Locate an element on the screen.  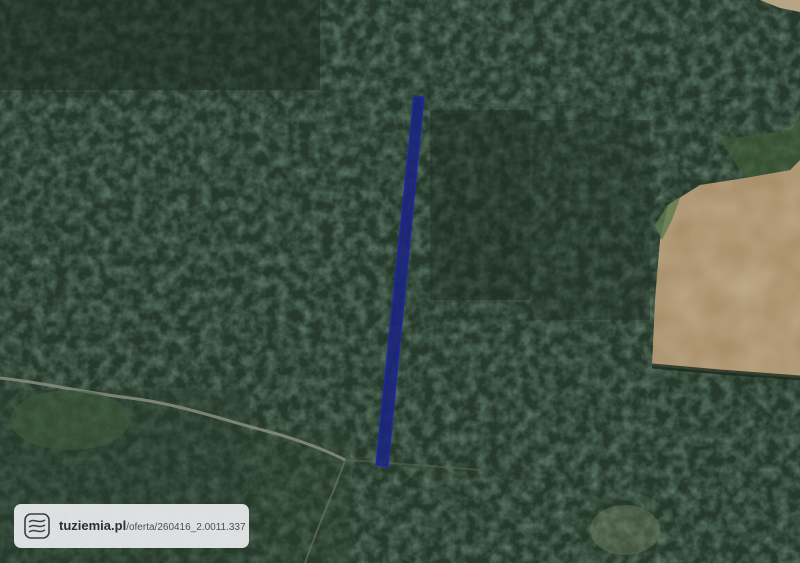
watermark-text: tuziemia.pl/oferta/260416_2.0011.337 is located at coordinates (152, 526).